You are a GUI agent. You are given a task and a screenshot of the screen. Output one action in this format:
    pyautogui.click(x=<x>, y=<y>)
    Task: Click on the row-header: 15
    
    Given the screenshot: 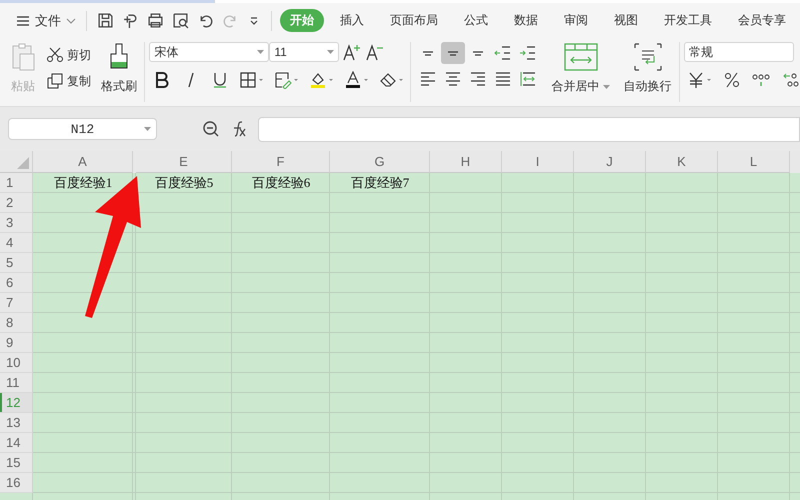 What is the action you would take?
    pyautogui.click(x=16, y=463)
    